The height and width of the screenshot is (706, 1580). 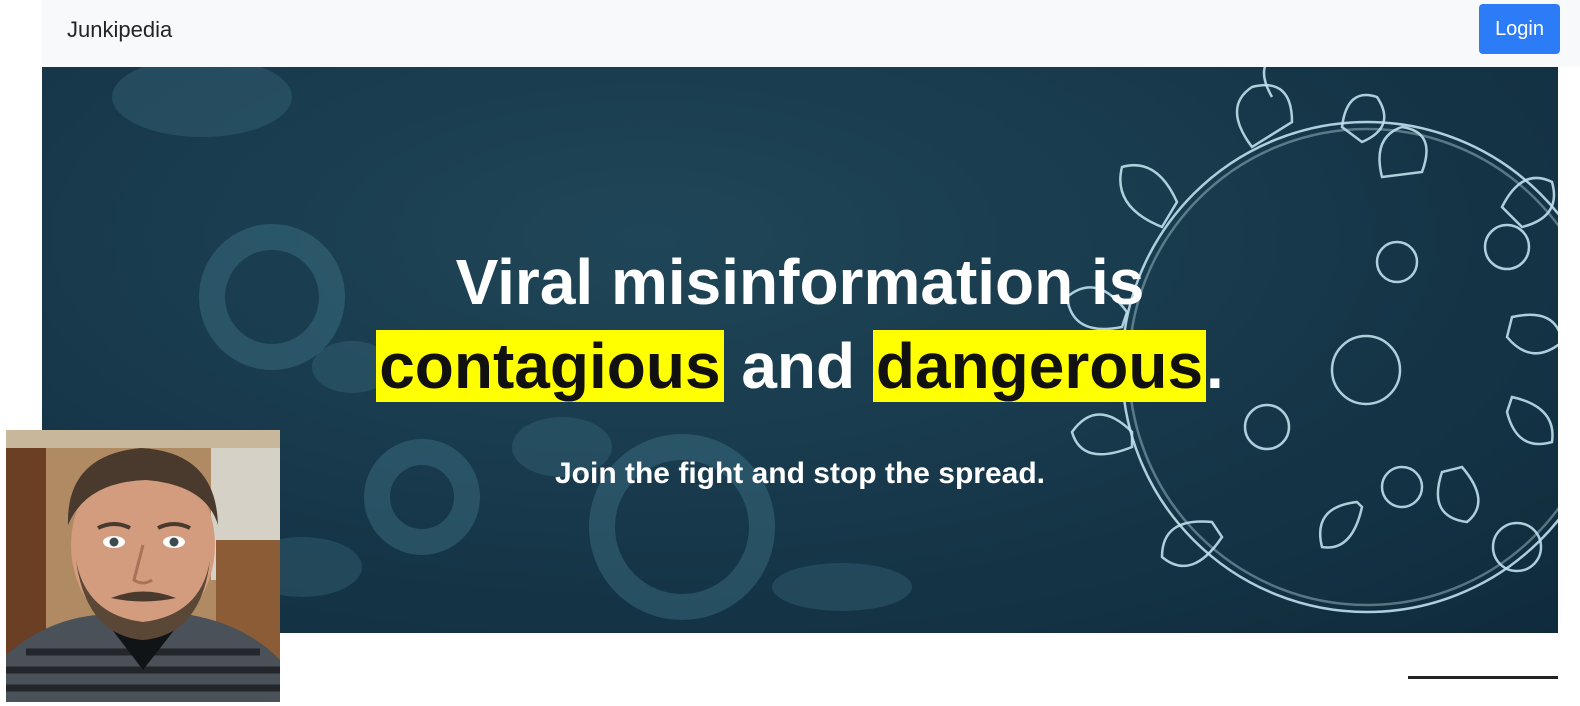 What do you see at coordinates (800, 282) in the screenshot?
I see `headline-line1: Viral misinformation is` at bounding box center [800, 282].